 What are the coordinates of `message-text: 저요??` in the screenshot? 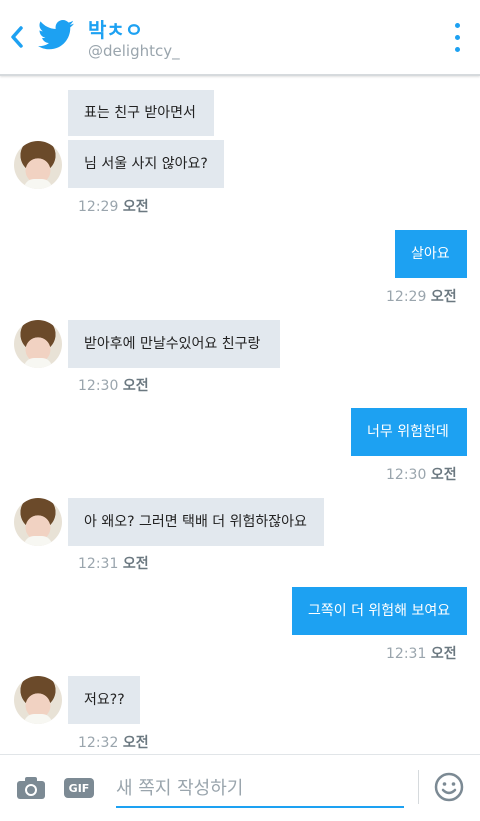 It's located at (104, 700).